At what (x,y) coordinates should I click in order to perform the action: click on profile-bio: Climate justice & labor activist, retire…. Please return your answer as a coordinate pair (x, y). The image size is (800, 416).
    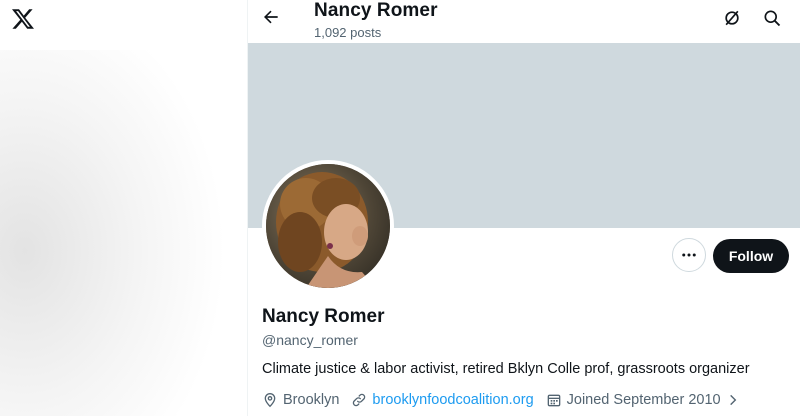
    Looking at the image, I should click on (506, 369).